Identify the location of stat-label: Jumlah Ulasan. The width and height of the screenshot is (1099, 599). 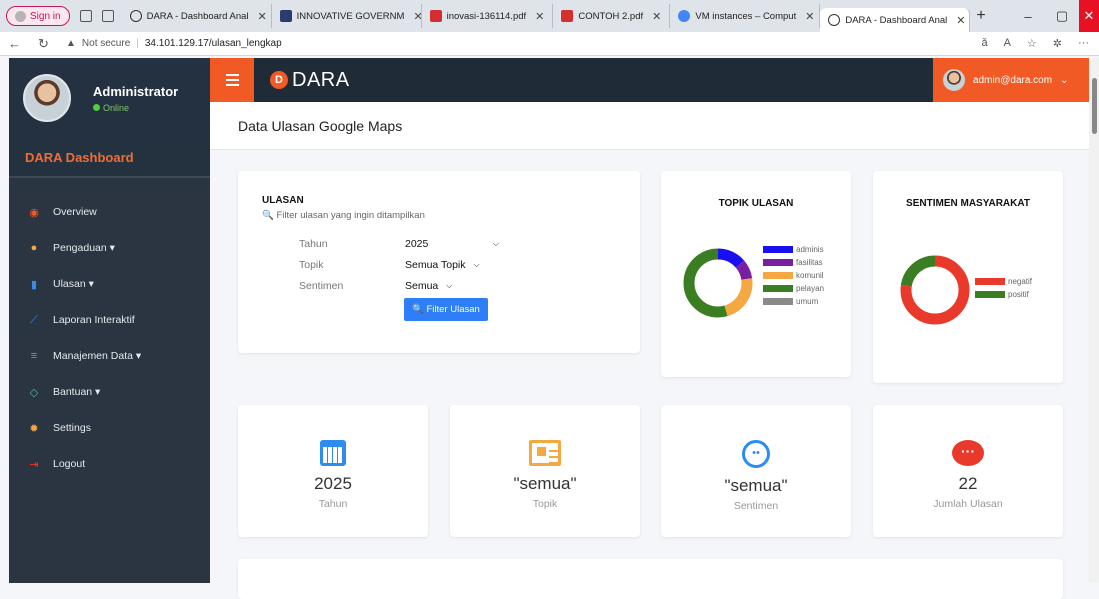
(968, 504).